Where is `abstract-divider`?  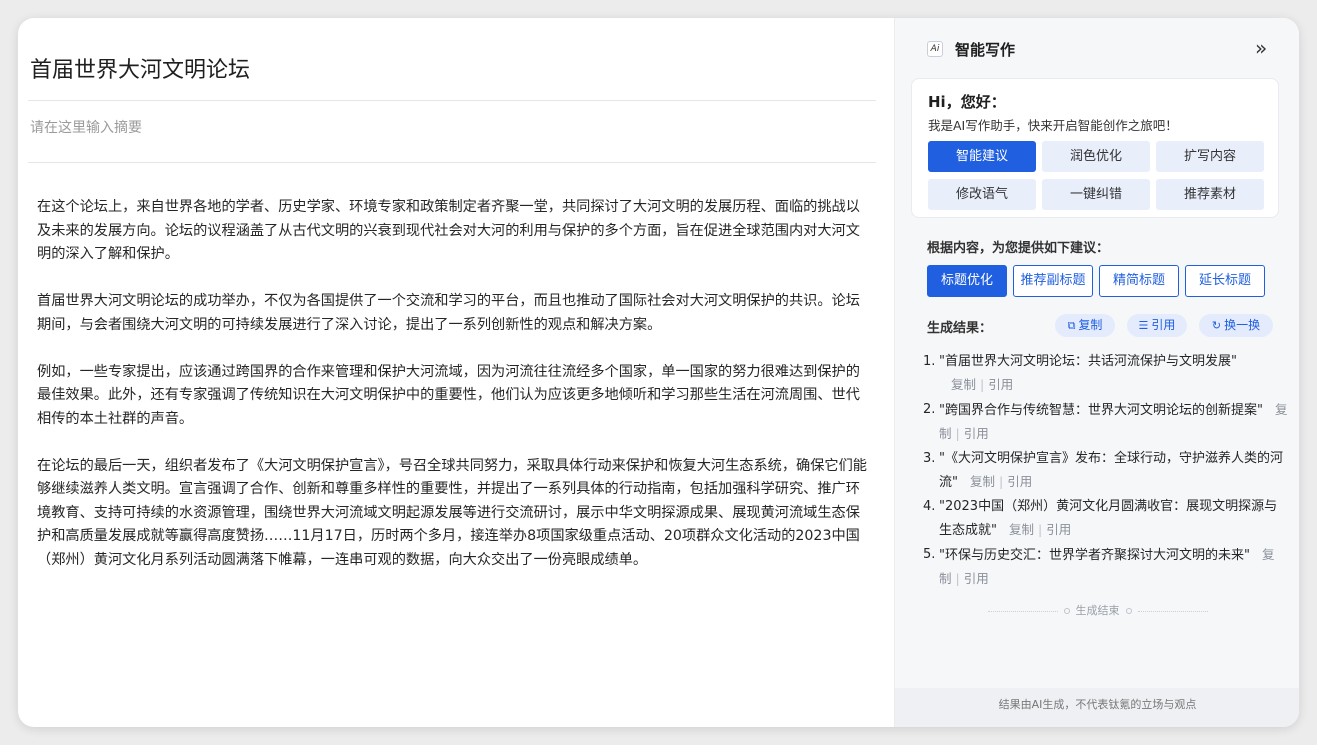
abstract-divider is located at coordinates (452, 162).